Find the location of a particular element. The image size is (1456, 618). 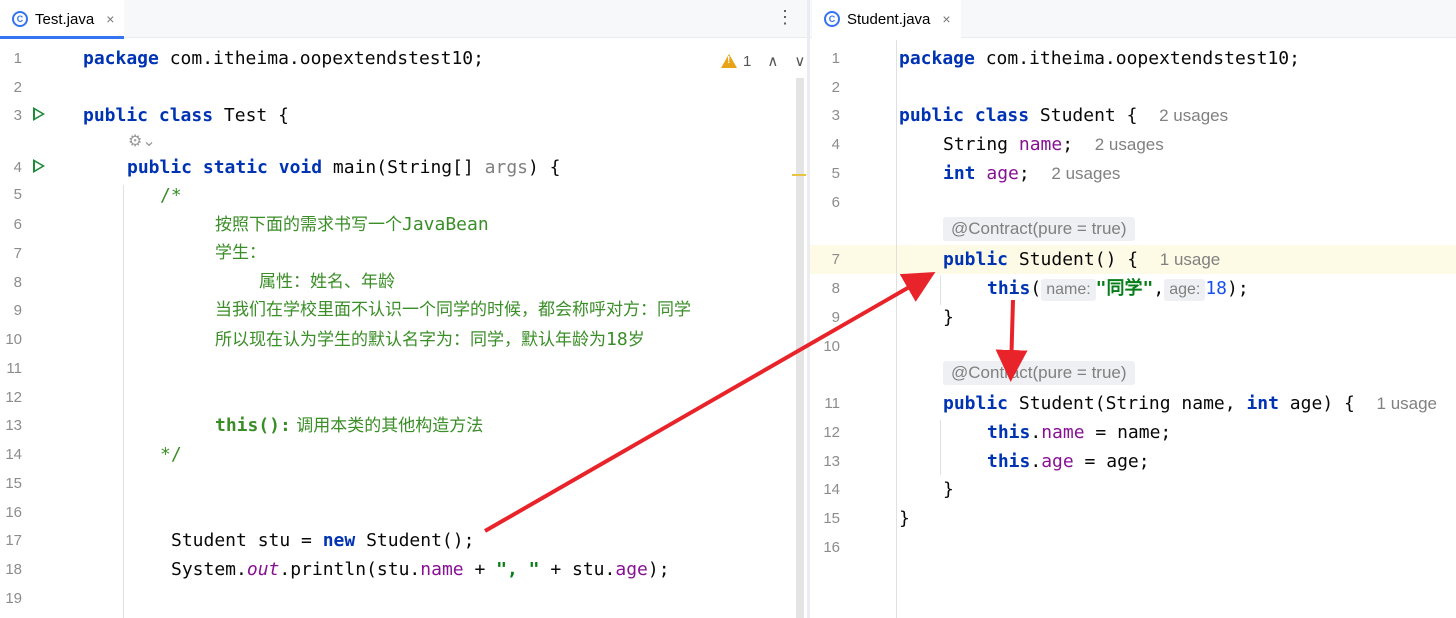

code-text: = name; is located at coordinates (1128, 432).